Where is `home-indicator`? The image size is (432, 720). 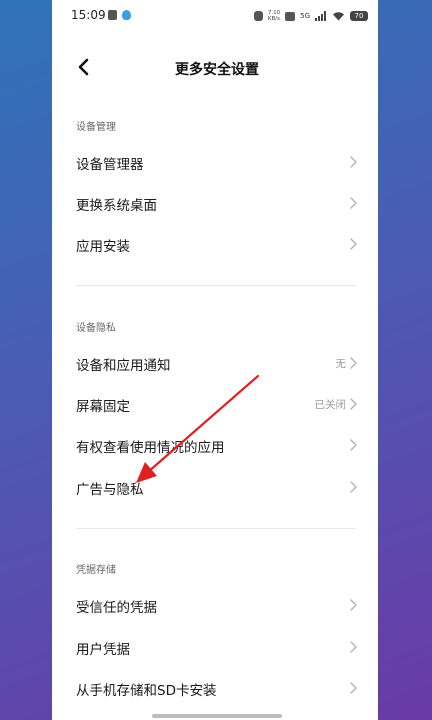 home-indicator is located at coordinates (217, 716).